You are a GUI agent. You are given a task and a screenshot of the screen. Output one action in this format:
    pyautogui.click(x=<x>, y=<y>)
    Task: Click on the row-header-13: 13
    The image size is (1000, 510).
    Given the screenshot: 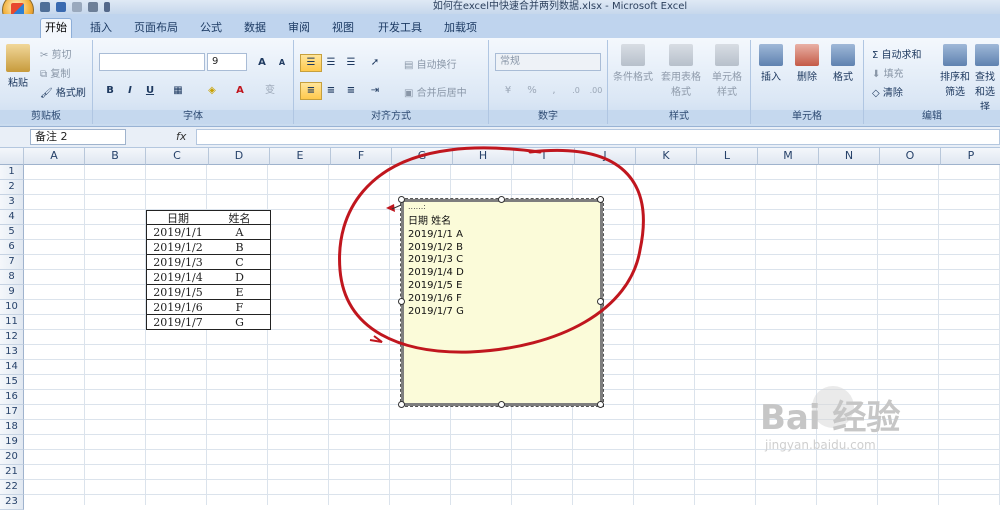 What is the action you would take?
    pyautogui.click(x=12, y=352)
    